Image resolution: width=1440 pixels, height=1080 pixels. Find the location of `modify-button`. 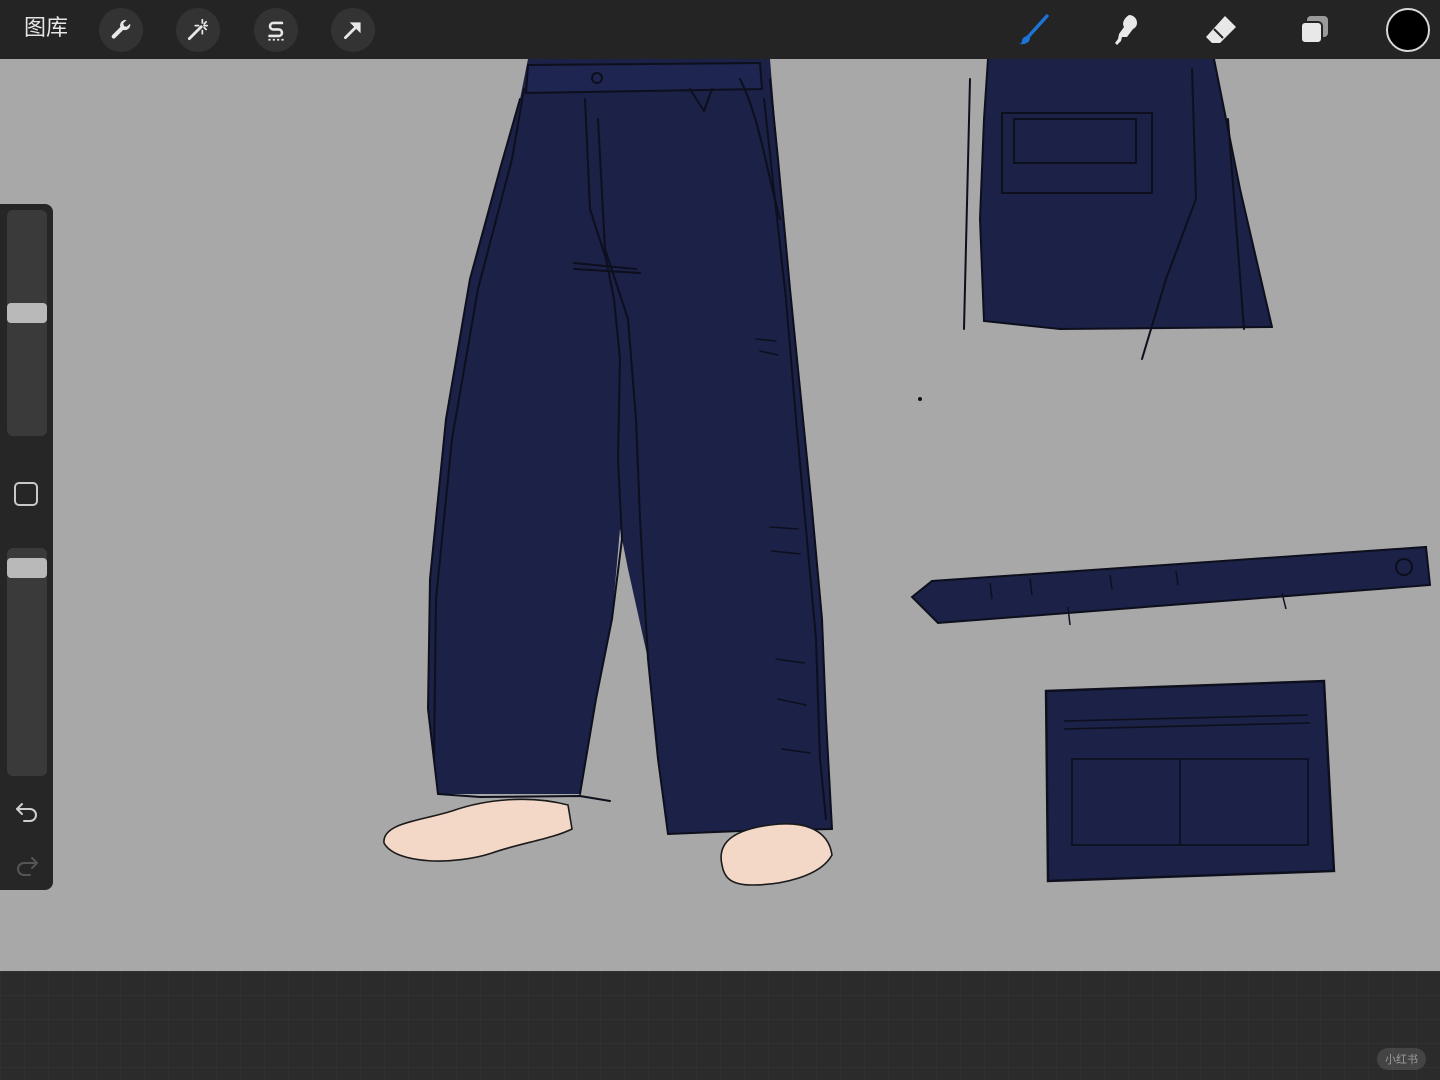

modify-button is located at coordinates (26, 494).